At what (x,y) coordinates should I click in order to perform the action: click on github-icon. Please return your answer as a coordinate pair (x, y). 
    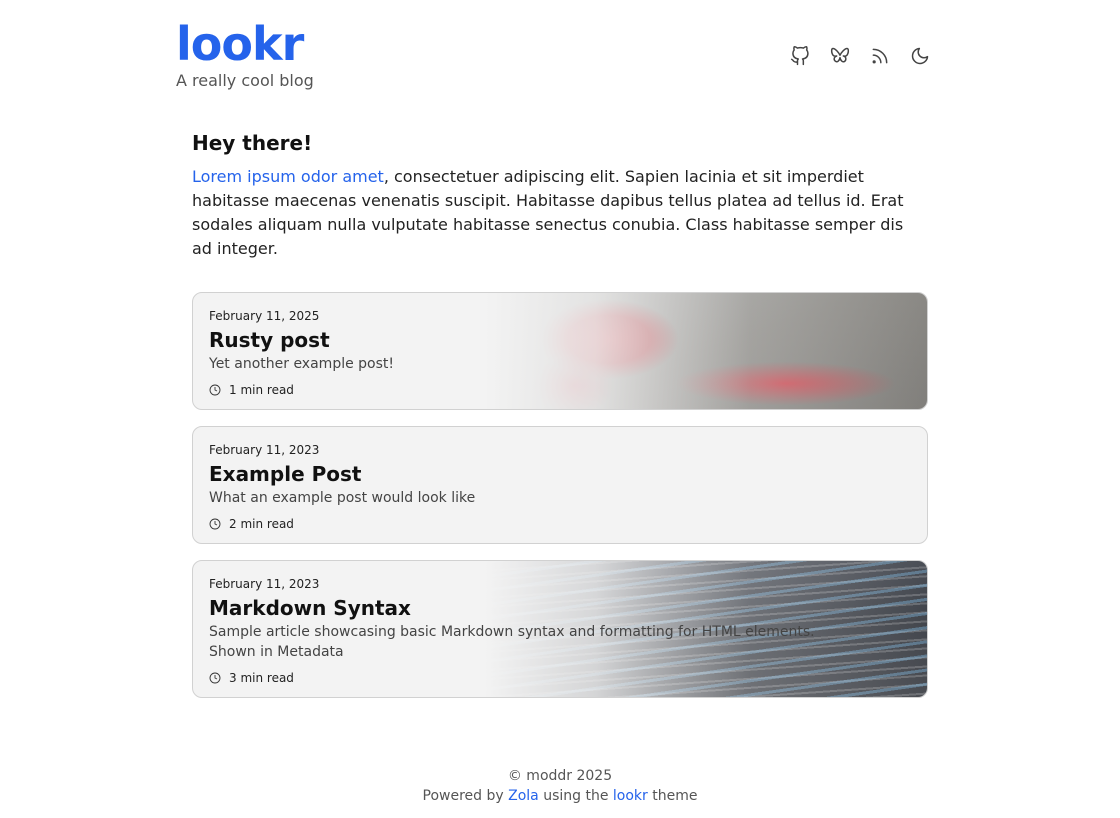
    Looking at the image, I should click on (800, 56).